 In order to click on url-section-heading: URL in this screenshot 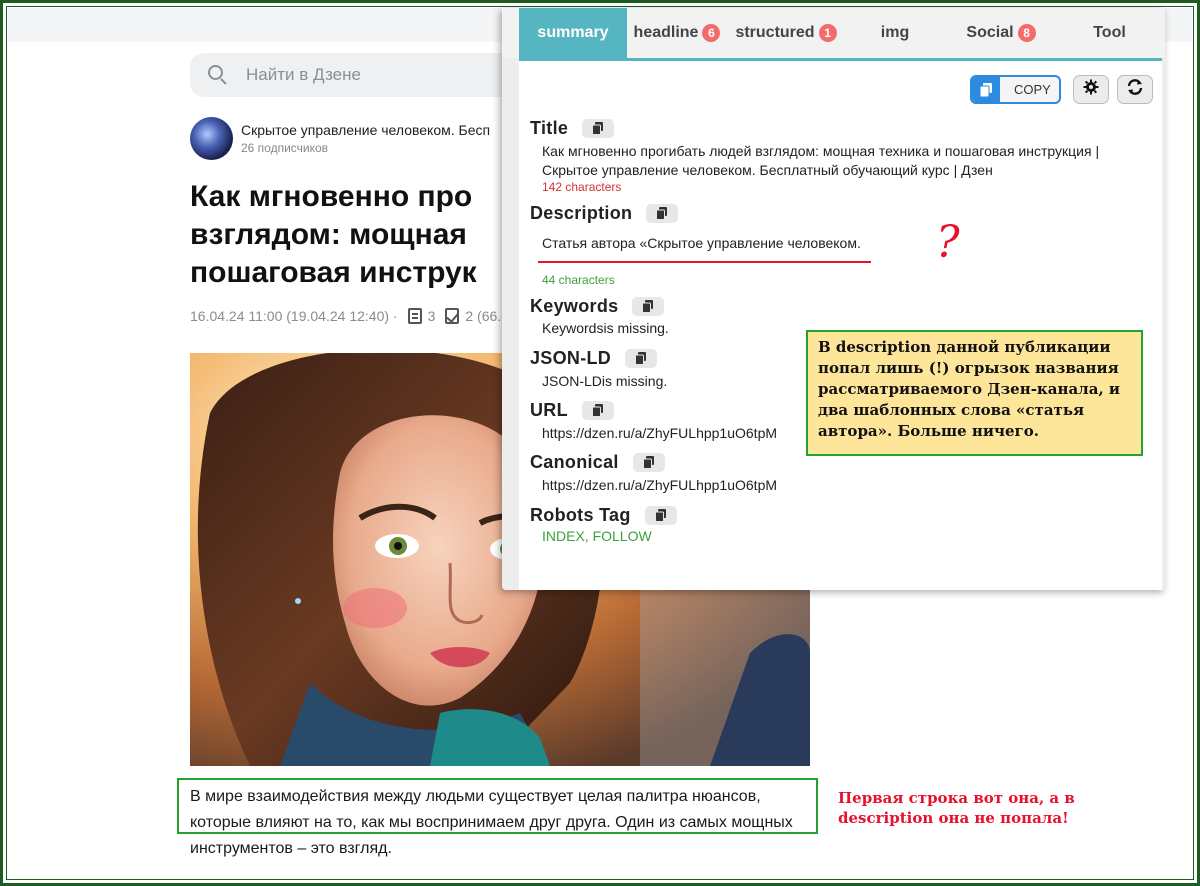, I will do `click(572, 410)`.